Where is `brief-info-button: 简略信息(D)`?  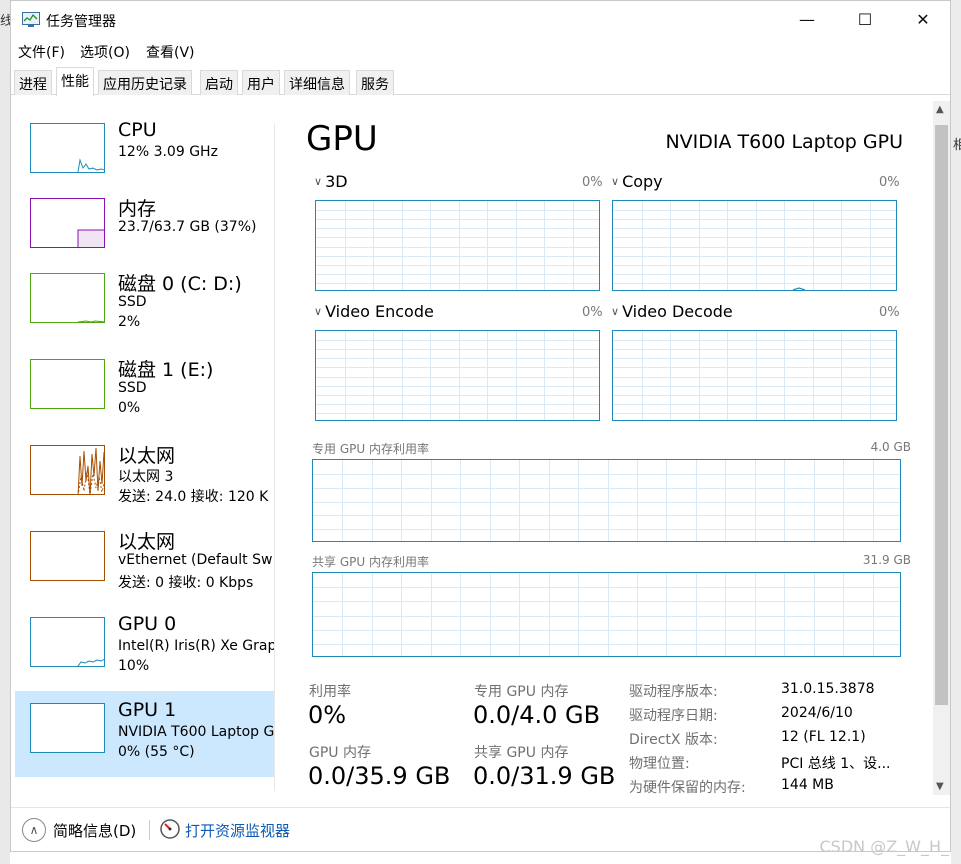
brief-info-button: 简略信息(D) is located at coordinates (94, 830).